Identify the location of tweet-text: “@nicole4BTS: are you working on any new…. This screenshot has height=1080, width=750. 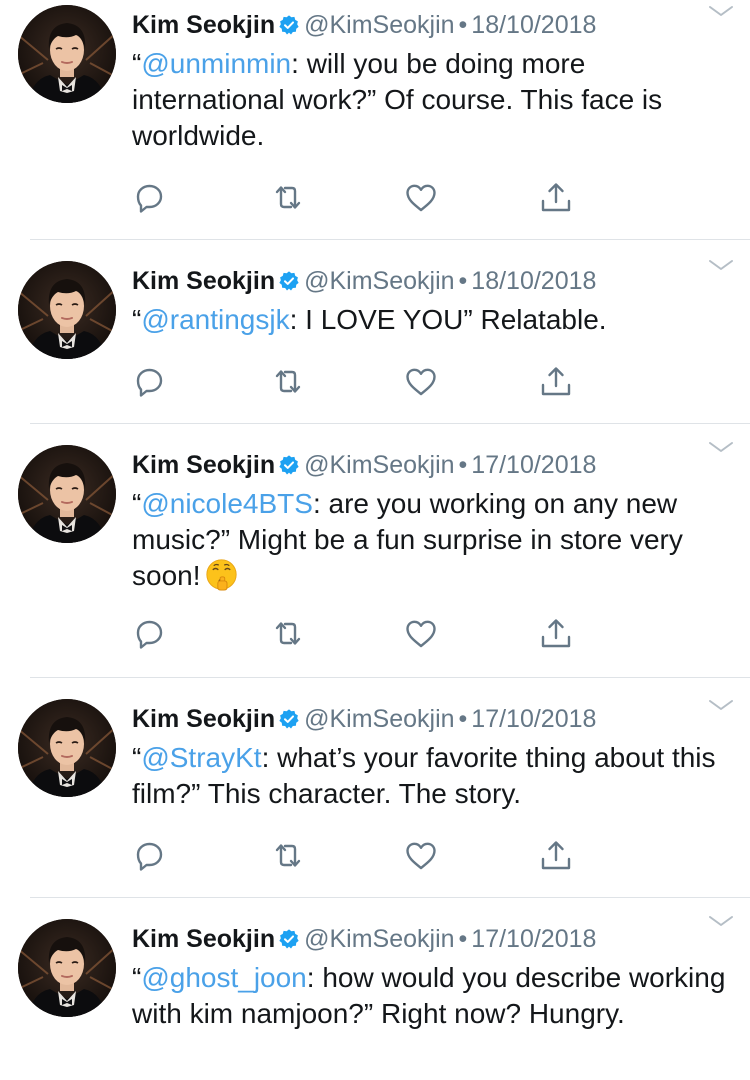
(432, 540).